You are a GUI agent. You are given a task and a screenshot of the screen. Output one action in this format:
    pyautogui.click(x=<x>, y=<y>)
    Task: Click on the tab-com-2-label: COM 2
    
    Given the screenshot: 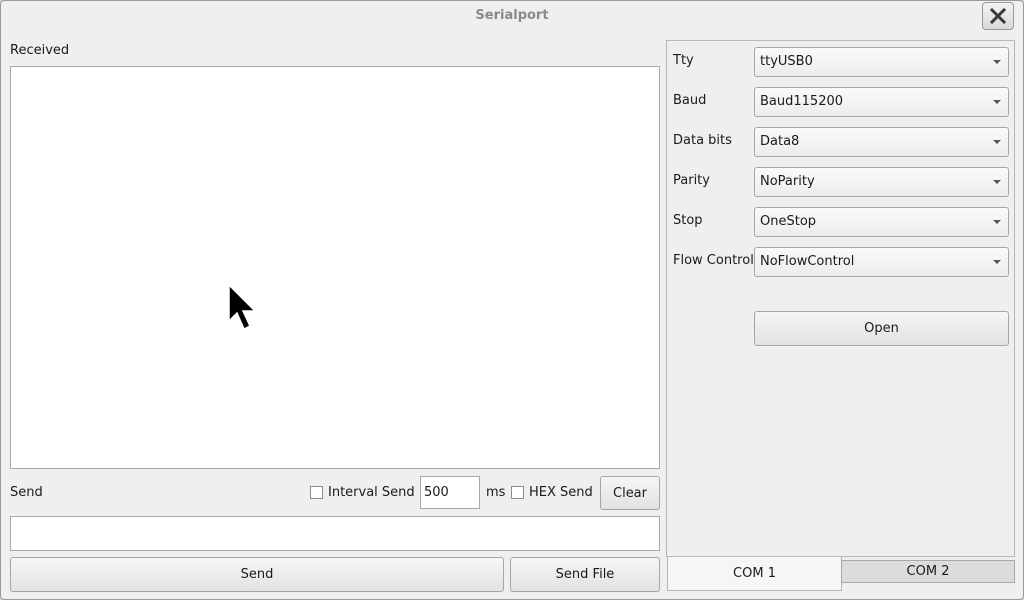 What is the action you would take?
    pyautogui.click(x=928, y=571)
    